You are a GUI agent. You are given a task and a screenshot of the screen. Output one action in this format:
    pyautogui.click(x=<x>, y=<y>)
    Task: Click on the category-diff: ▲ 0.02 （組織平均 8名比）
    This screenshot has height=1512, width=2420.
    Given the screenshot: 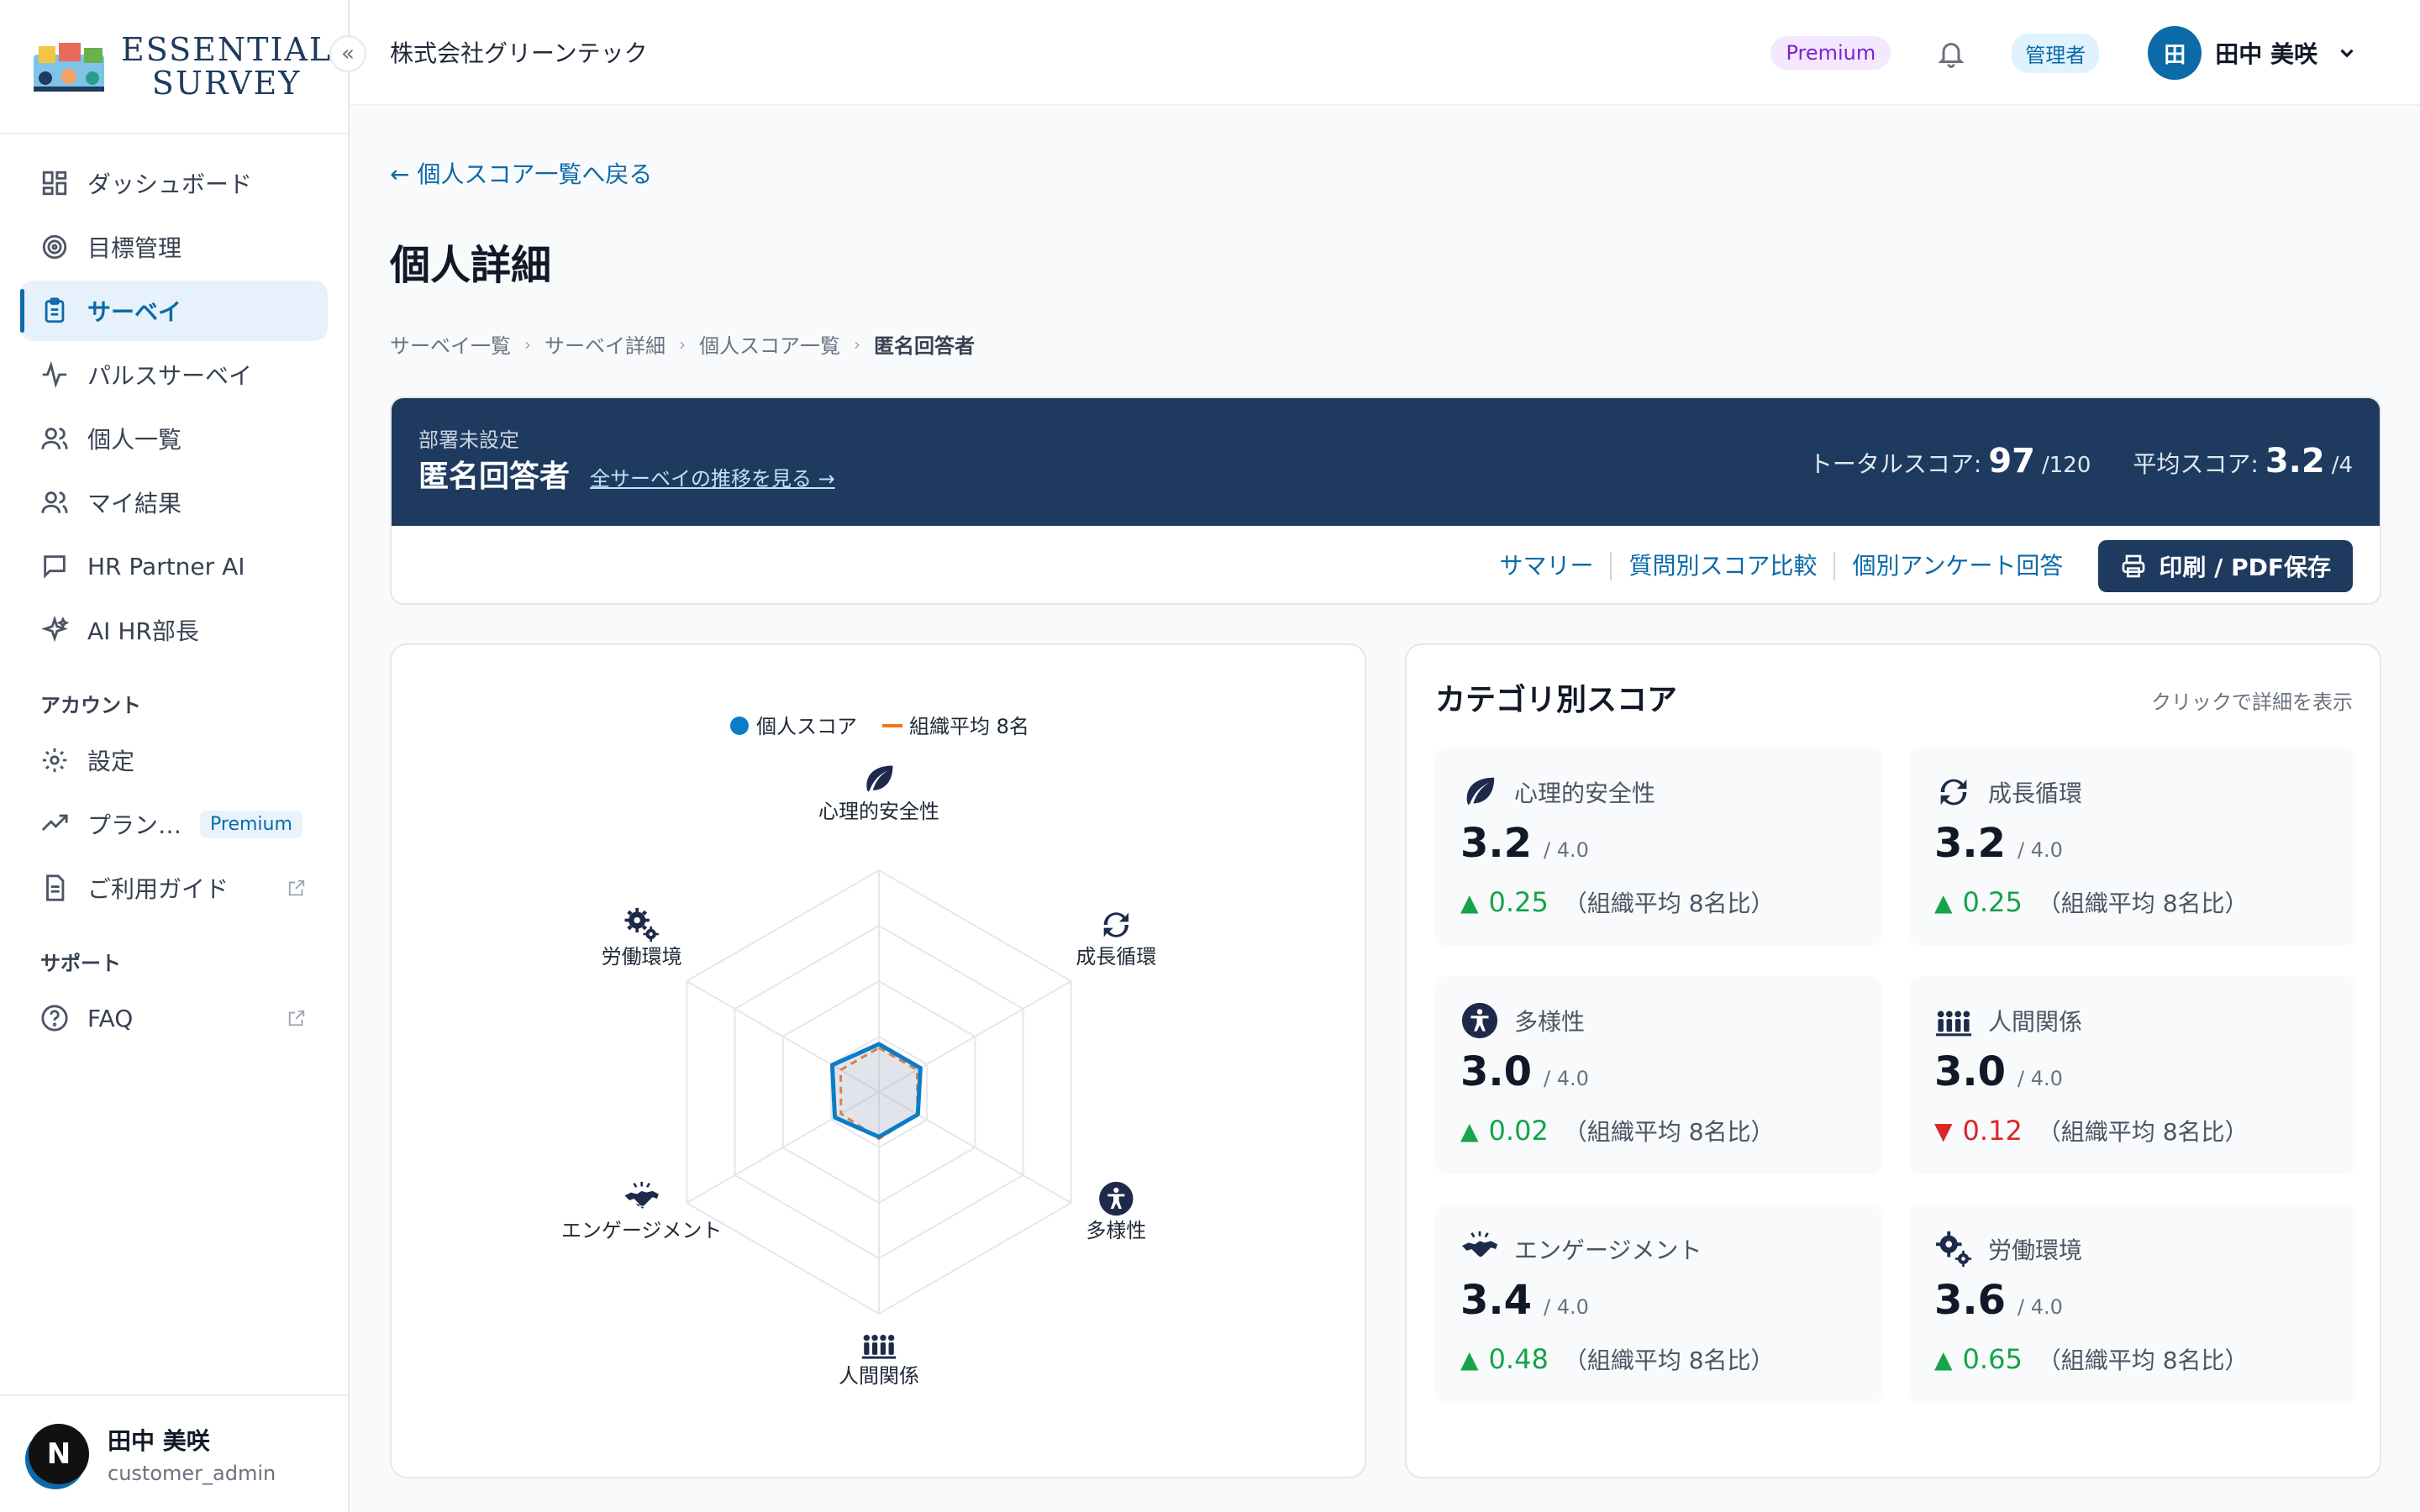 What is the action you would take?
    pyautogui.click(x=1618, y=1130)
    